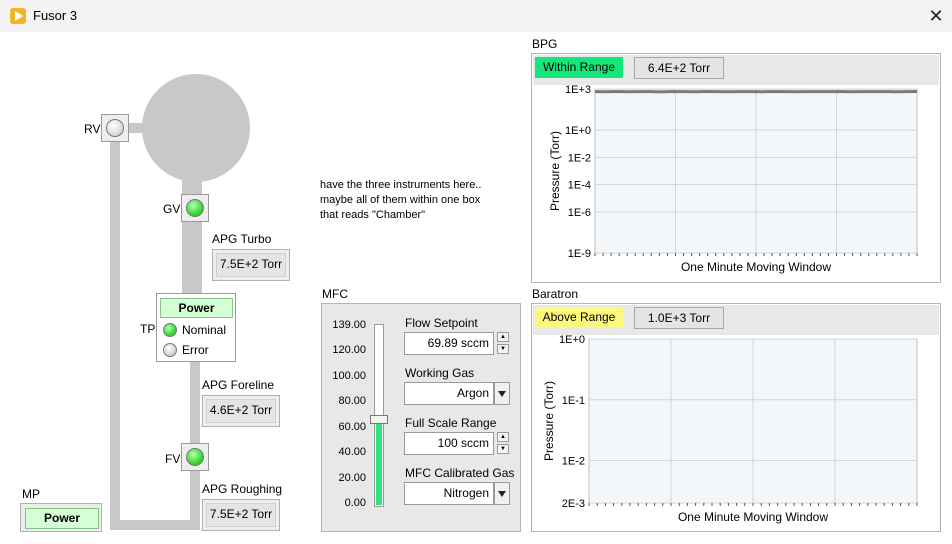  I want to click on y-tick-label: 1E+3, so click(578, 90).